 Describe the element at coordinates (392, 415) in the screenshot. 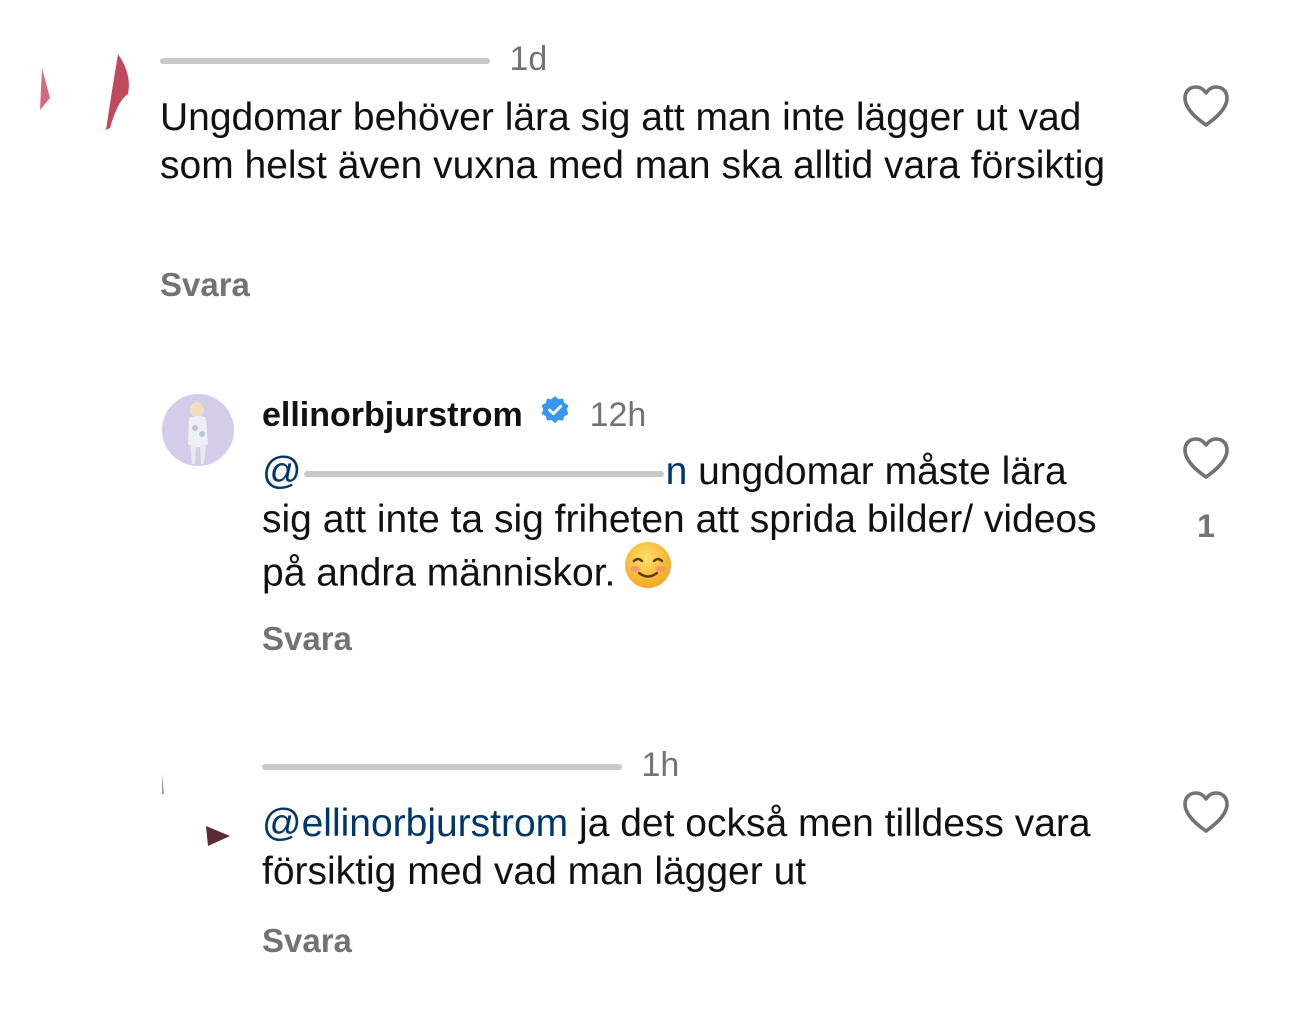

I see `username: ellinorbjurstrom` at that location.